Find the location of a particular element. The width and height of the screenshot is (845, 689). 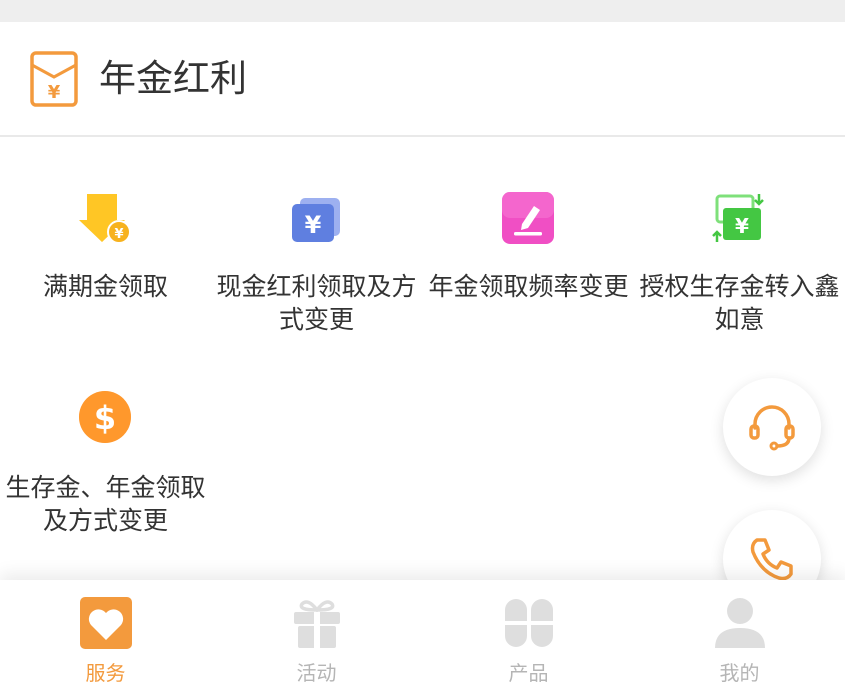

headset-icon is located at coordinates (772, 428).